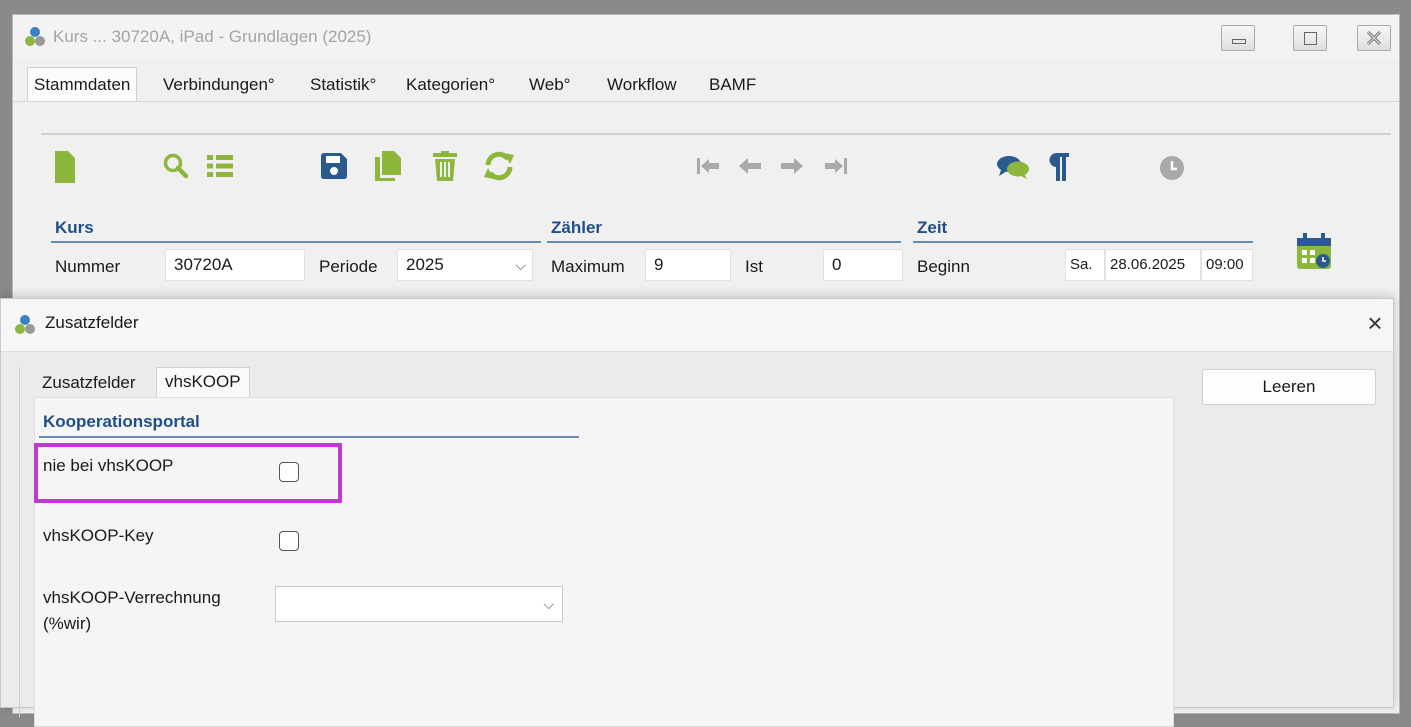  What do you see at coordinates (188, 473) in the screenshot?
I see `highlight-annotation` at bounding box center [188, 473].